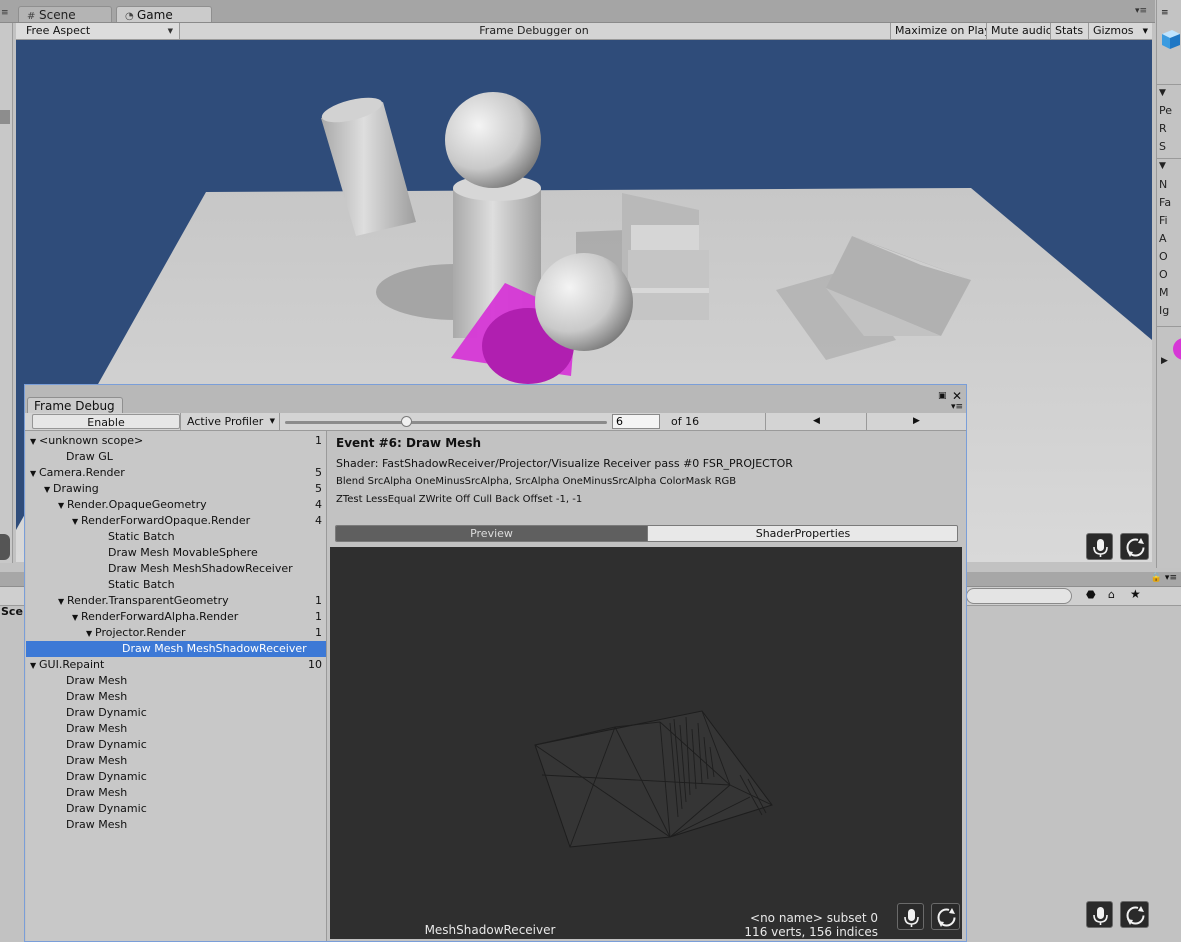  What do you see at coordinates (1164, 310) in the screenshot?
I see `inspector-row: Ig` at bounding box center [1164, 310].